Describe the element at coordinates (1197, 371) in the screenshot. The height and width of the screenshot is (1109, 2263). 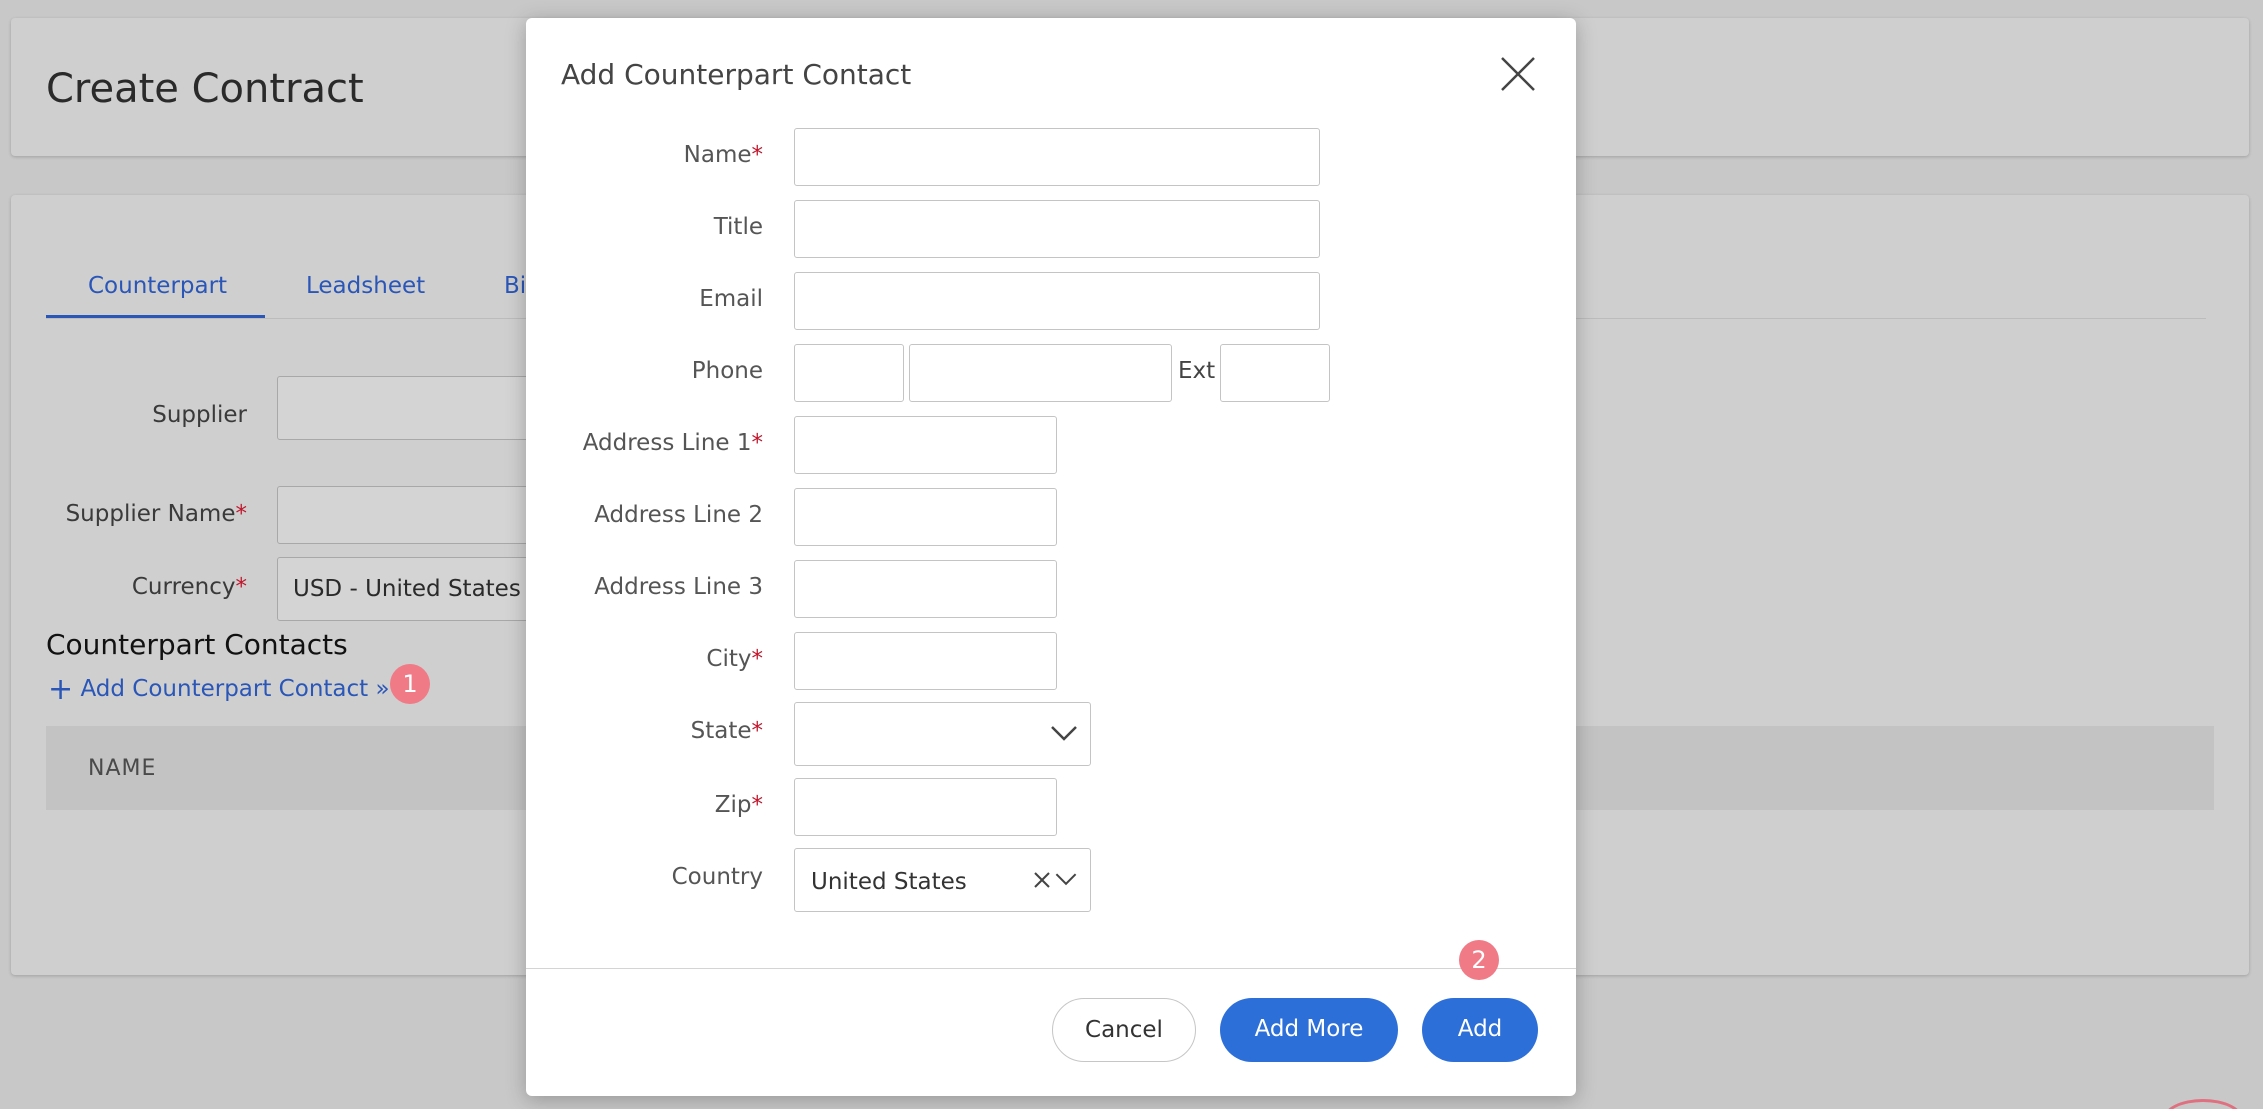
I see `ext-label: Ext` at that location.